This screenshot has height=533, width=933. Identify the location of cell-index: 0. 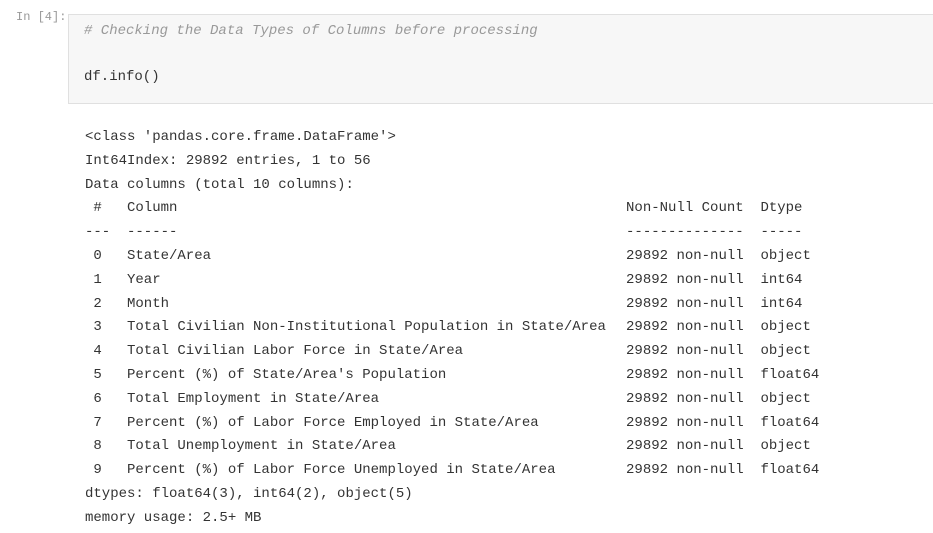
(97, 255).